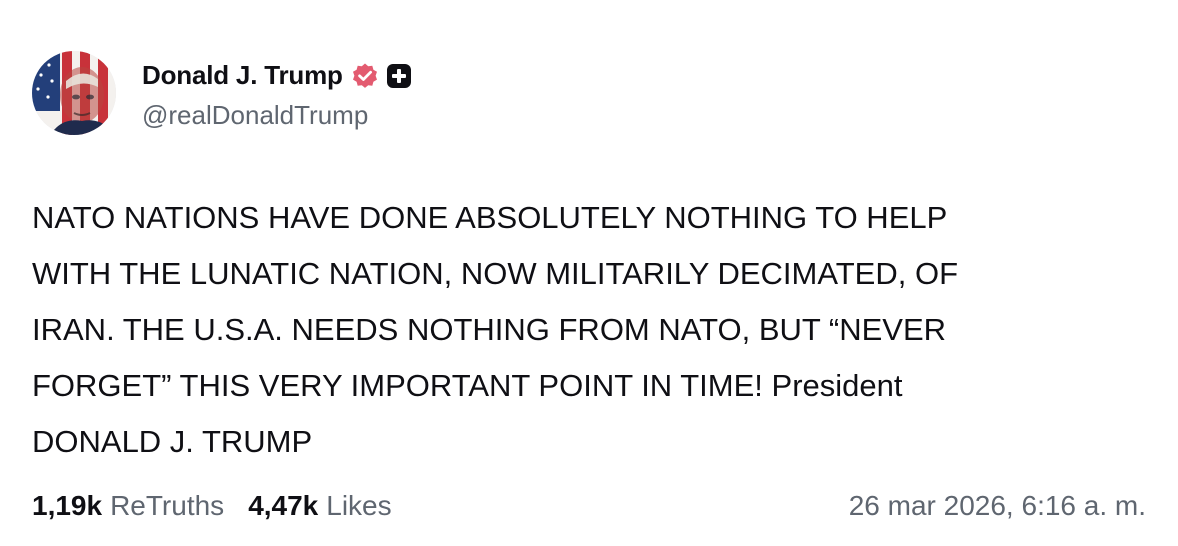 The height and width of the screenshot is (546, 1178). What do you see at coordinates (167, 505) in the screenshot?
I see `retruths-label: ReTruths` at bounding box center [167, 505].